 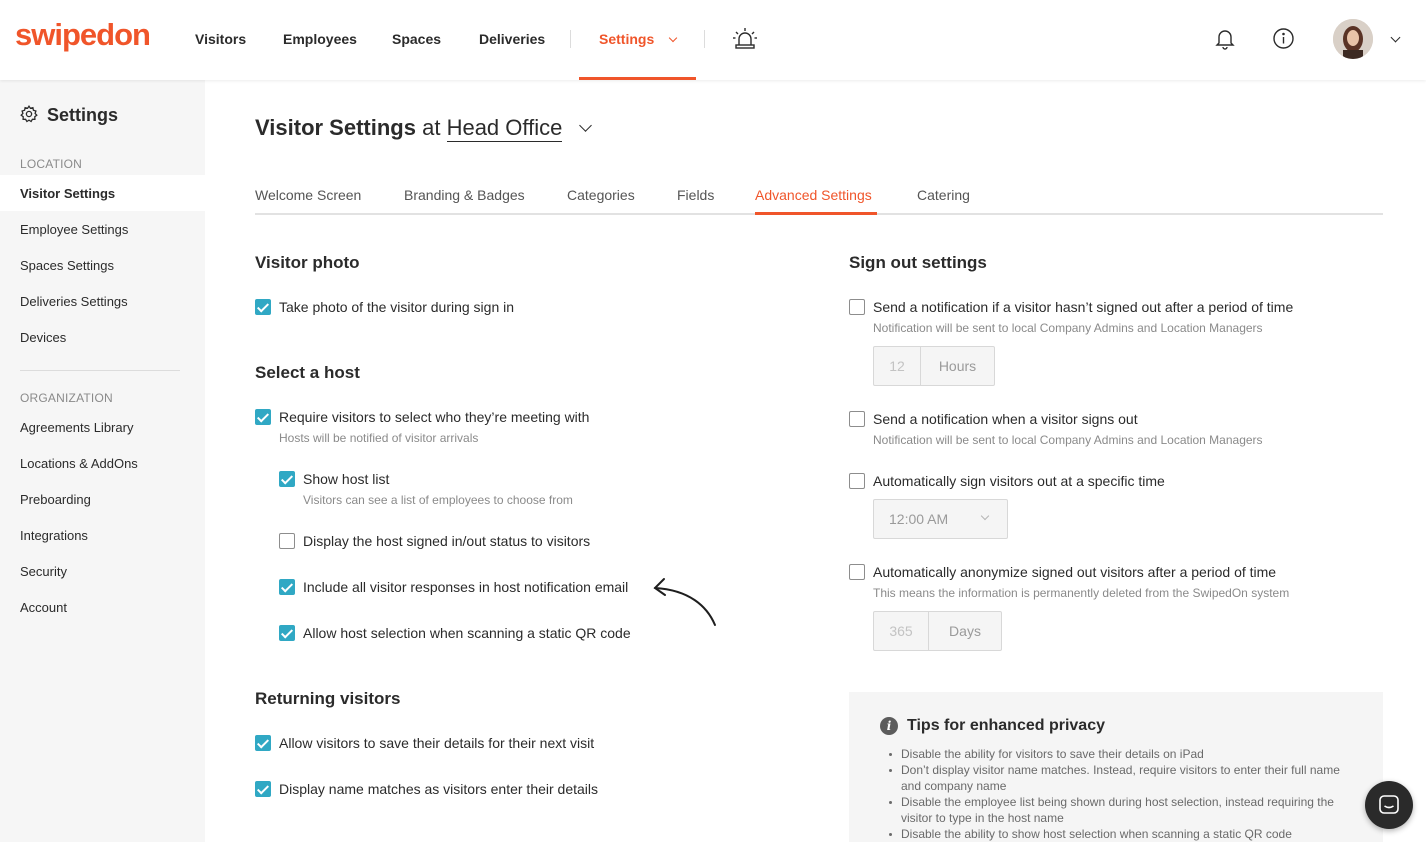 I want to click on auto-signout-time-value: 12:00 AM, so click(x=919, y=519).